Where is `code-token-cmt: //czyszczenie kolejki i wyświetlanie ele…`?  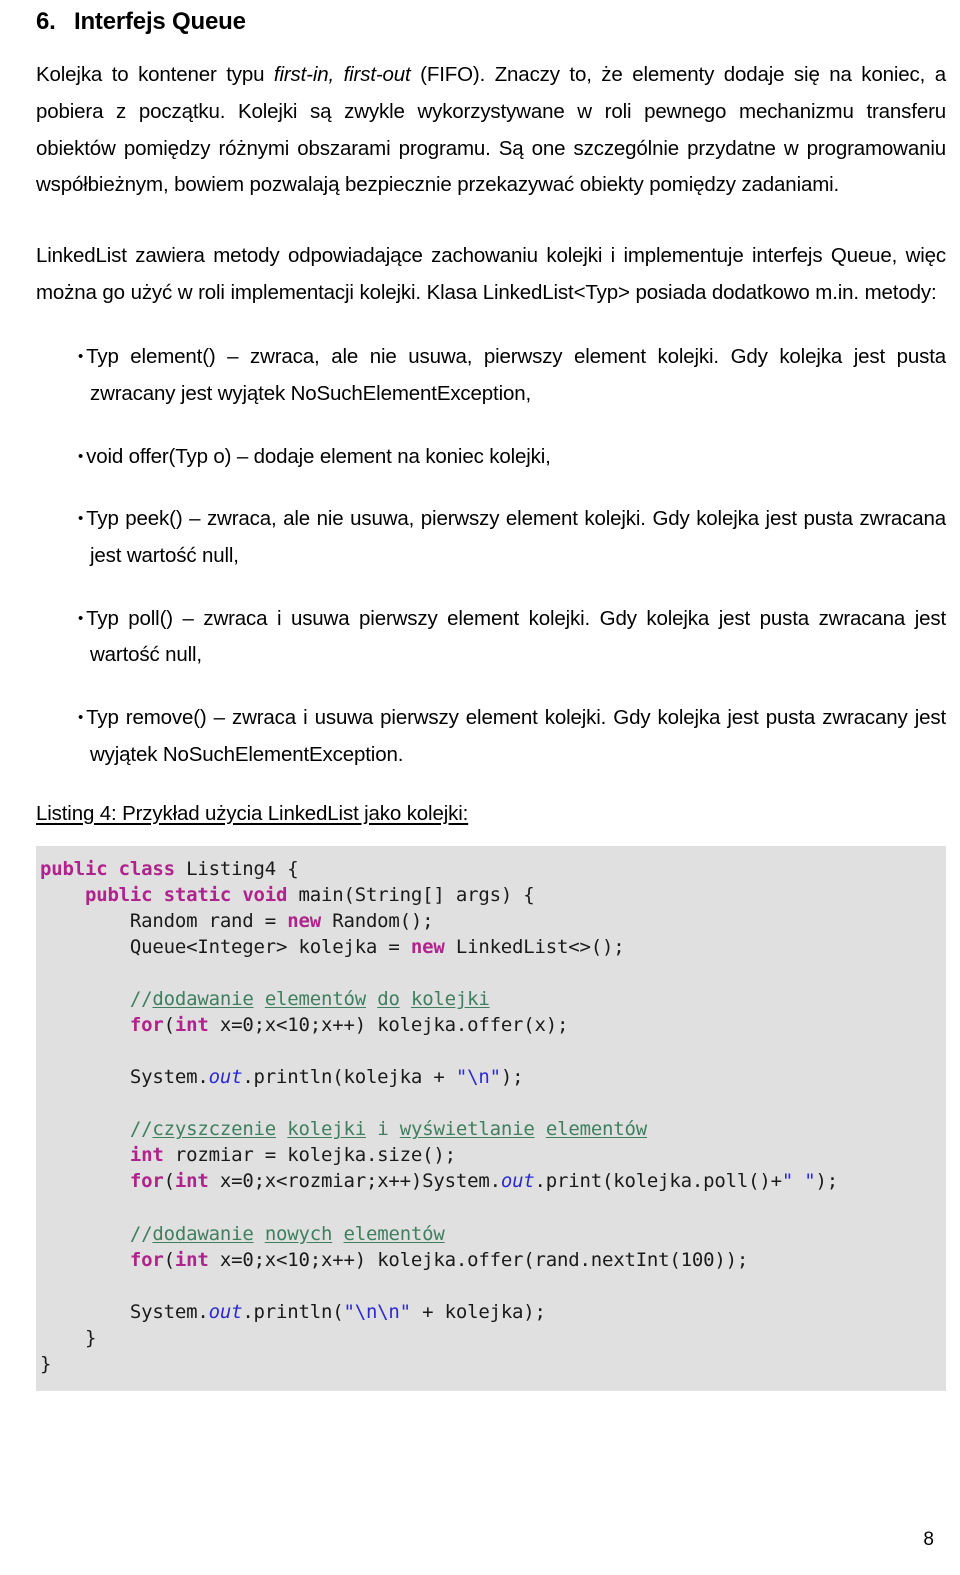
code-token-cmt: //czyszczenie kolejki i wyświetlanie ele… is located at coordinates (388, 1129).